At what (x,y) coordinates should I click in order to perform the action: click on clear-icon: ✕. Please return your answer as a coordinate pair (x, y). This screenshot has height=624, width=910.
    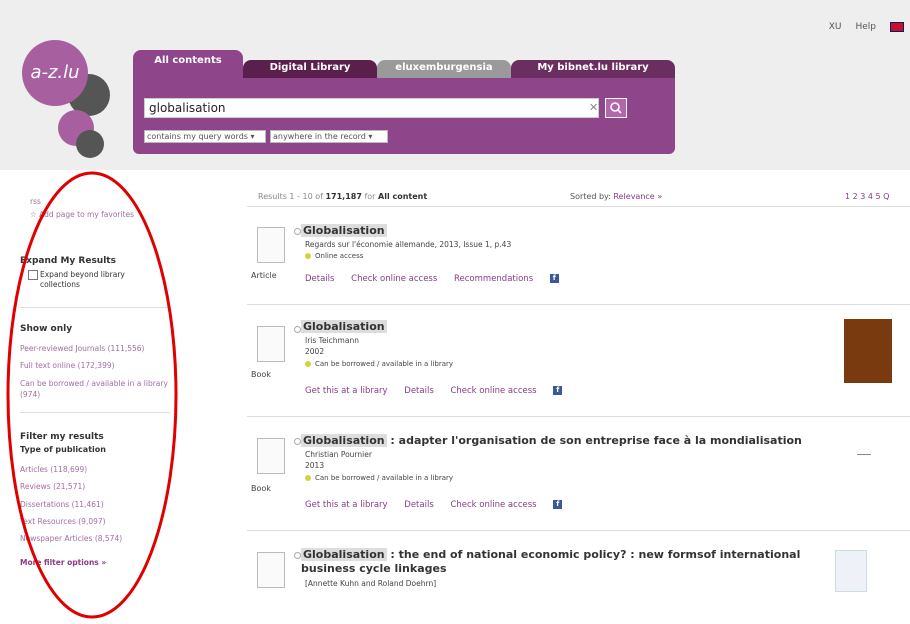
    Looking at the image, I should click on (593, 107).